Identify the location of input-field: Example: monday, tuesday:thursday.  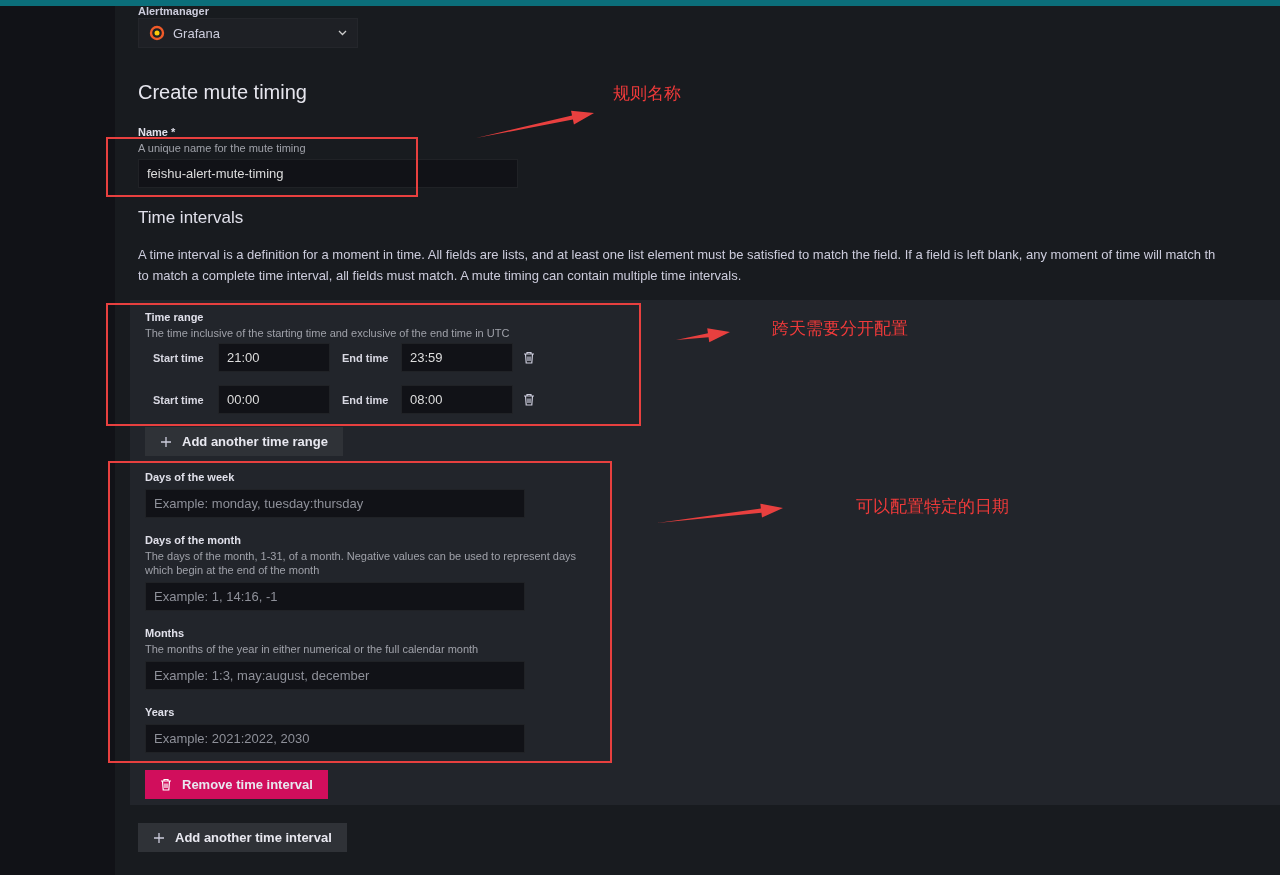
(335, 503).